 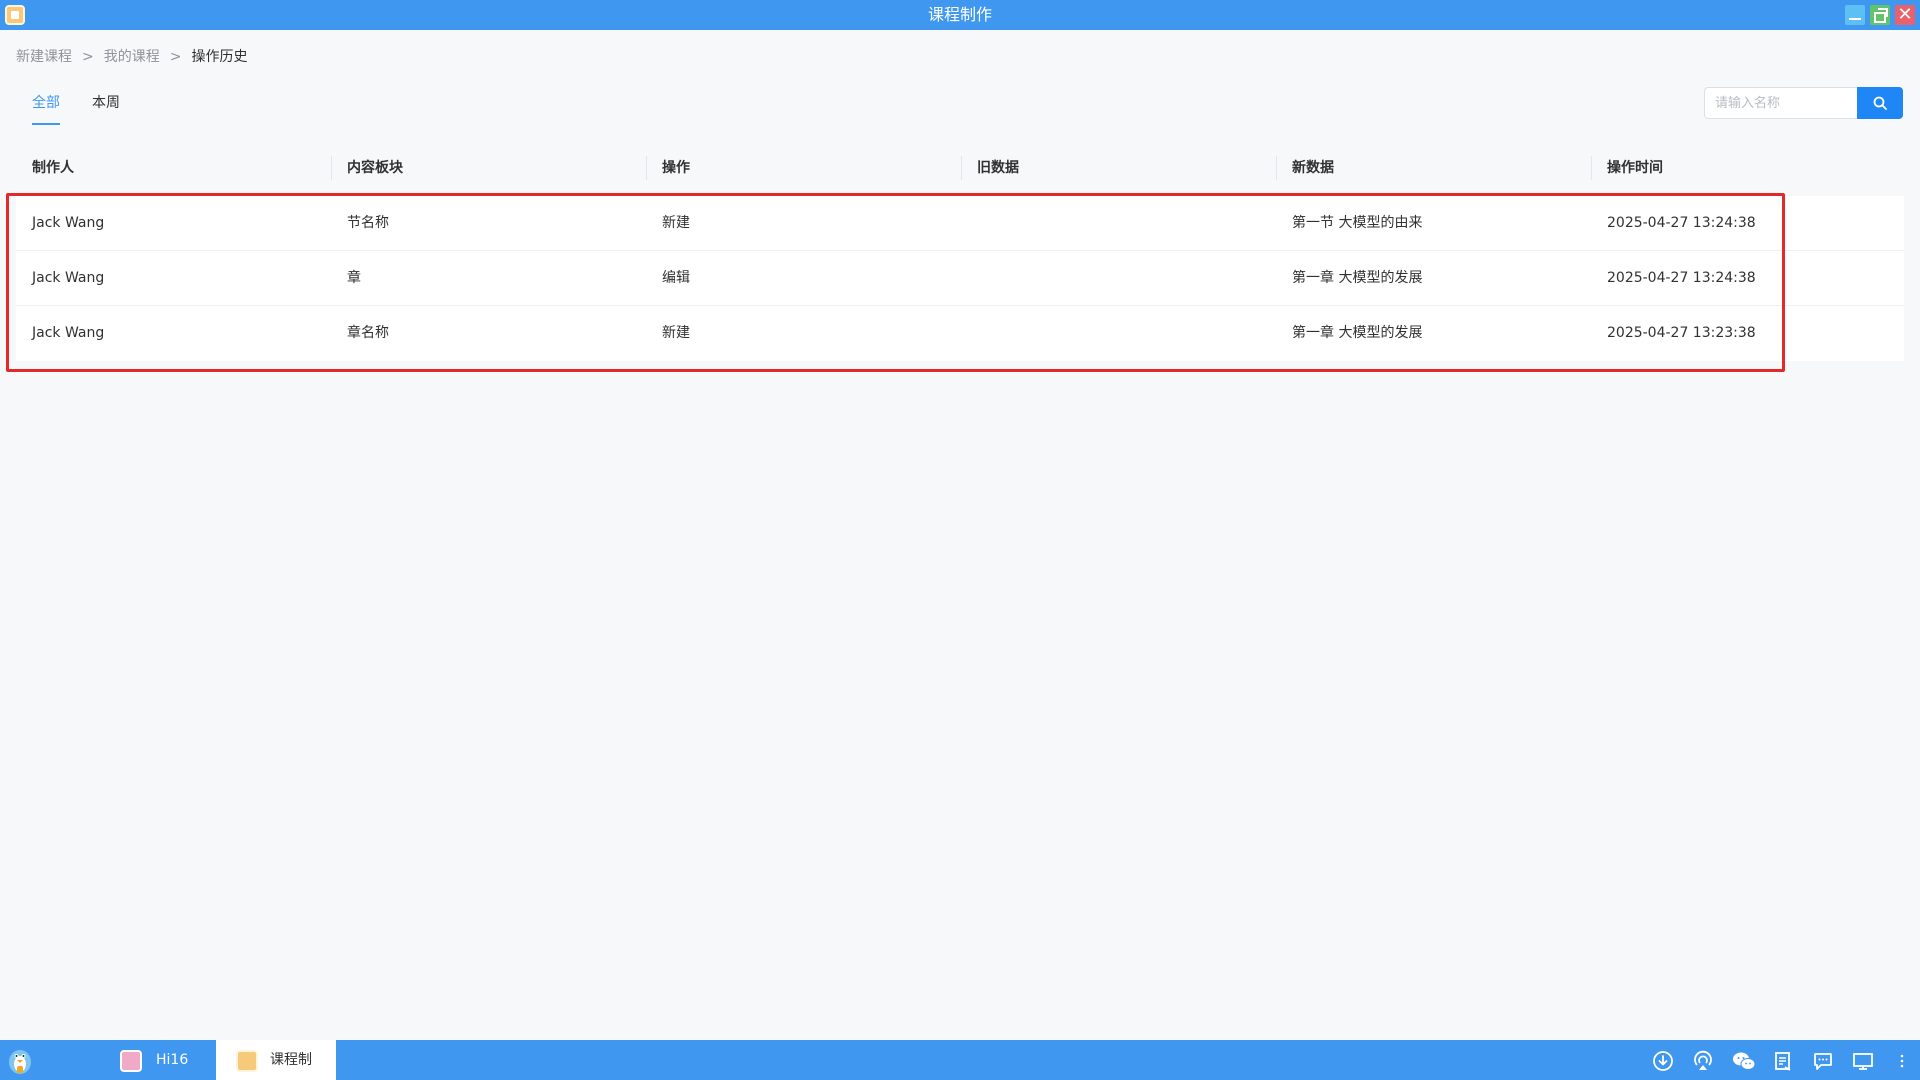 What do you see at coordinates (219, 57) in the screenshot?
I see `breadcrumb-item-history: 操作历史` at bounding box center [219, 57].